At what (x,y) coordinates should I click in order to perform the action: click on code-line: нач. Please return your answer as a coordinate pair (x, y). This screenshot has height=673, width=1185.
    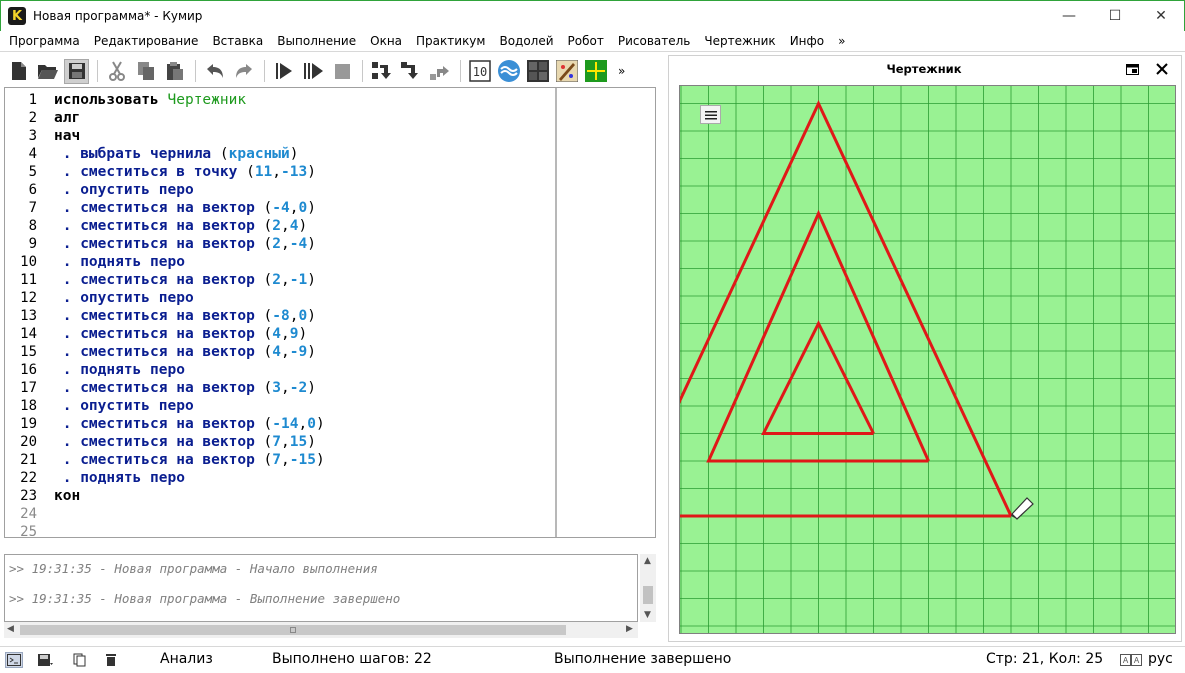
    Looking at the image, I should click on (67, 136).